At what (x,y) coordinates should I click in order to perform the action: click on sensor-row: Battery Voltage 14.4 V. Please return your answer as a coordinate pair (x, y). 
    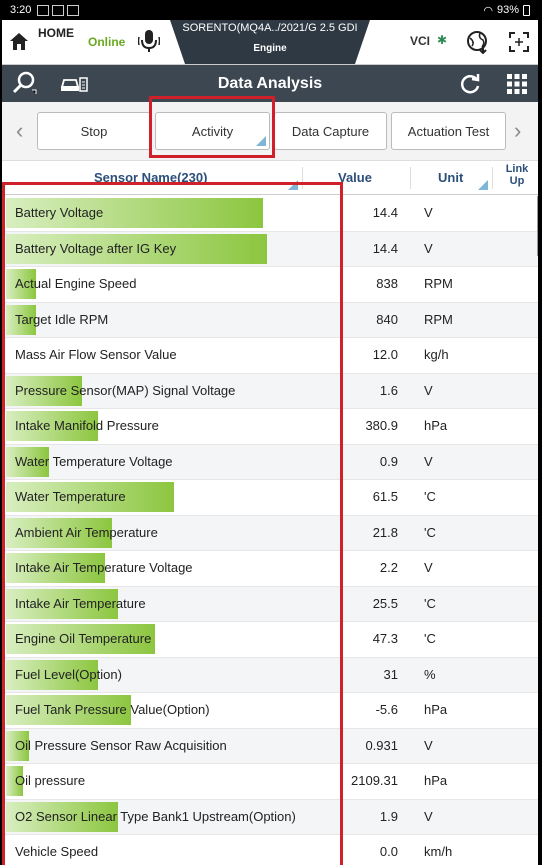
    Looking at the image, I should click on (270, 214).